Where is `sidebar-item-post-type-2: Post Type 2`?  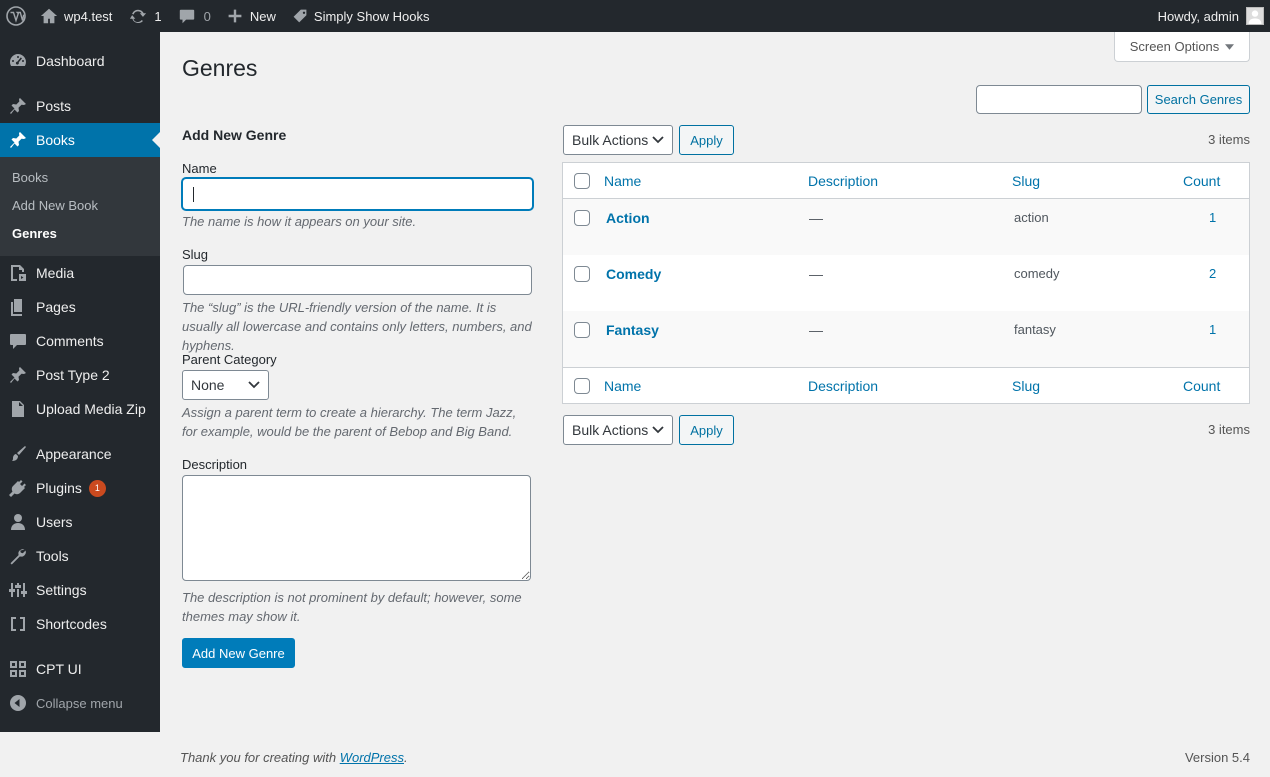
sidebar-item-post-type-2: Post Type 2 is located at coordinates (80, 375).